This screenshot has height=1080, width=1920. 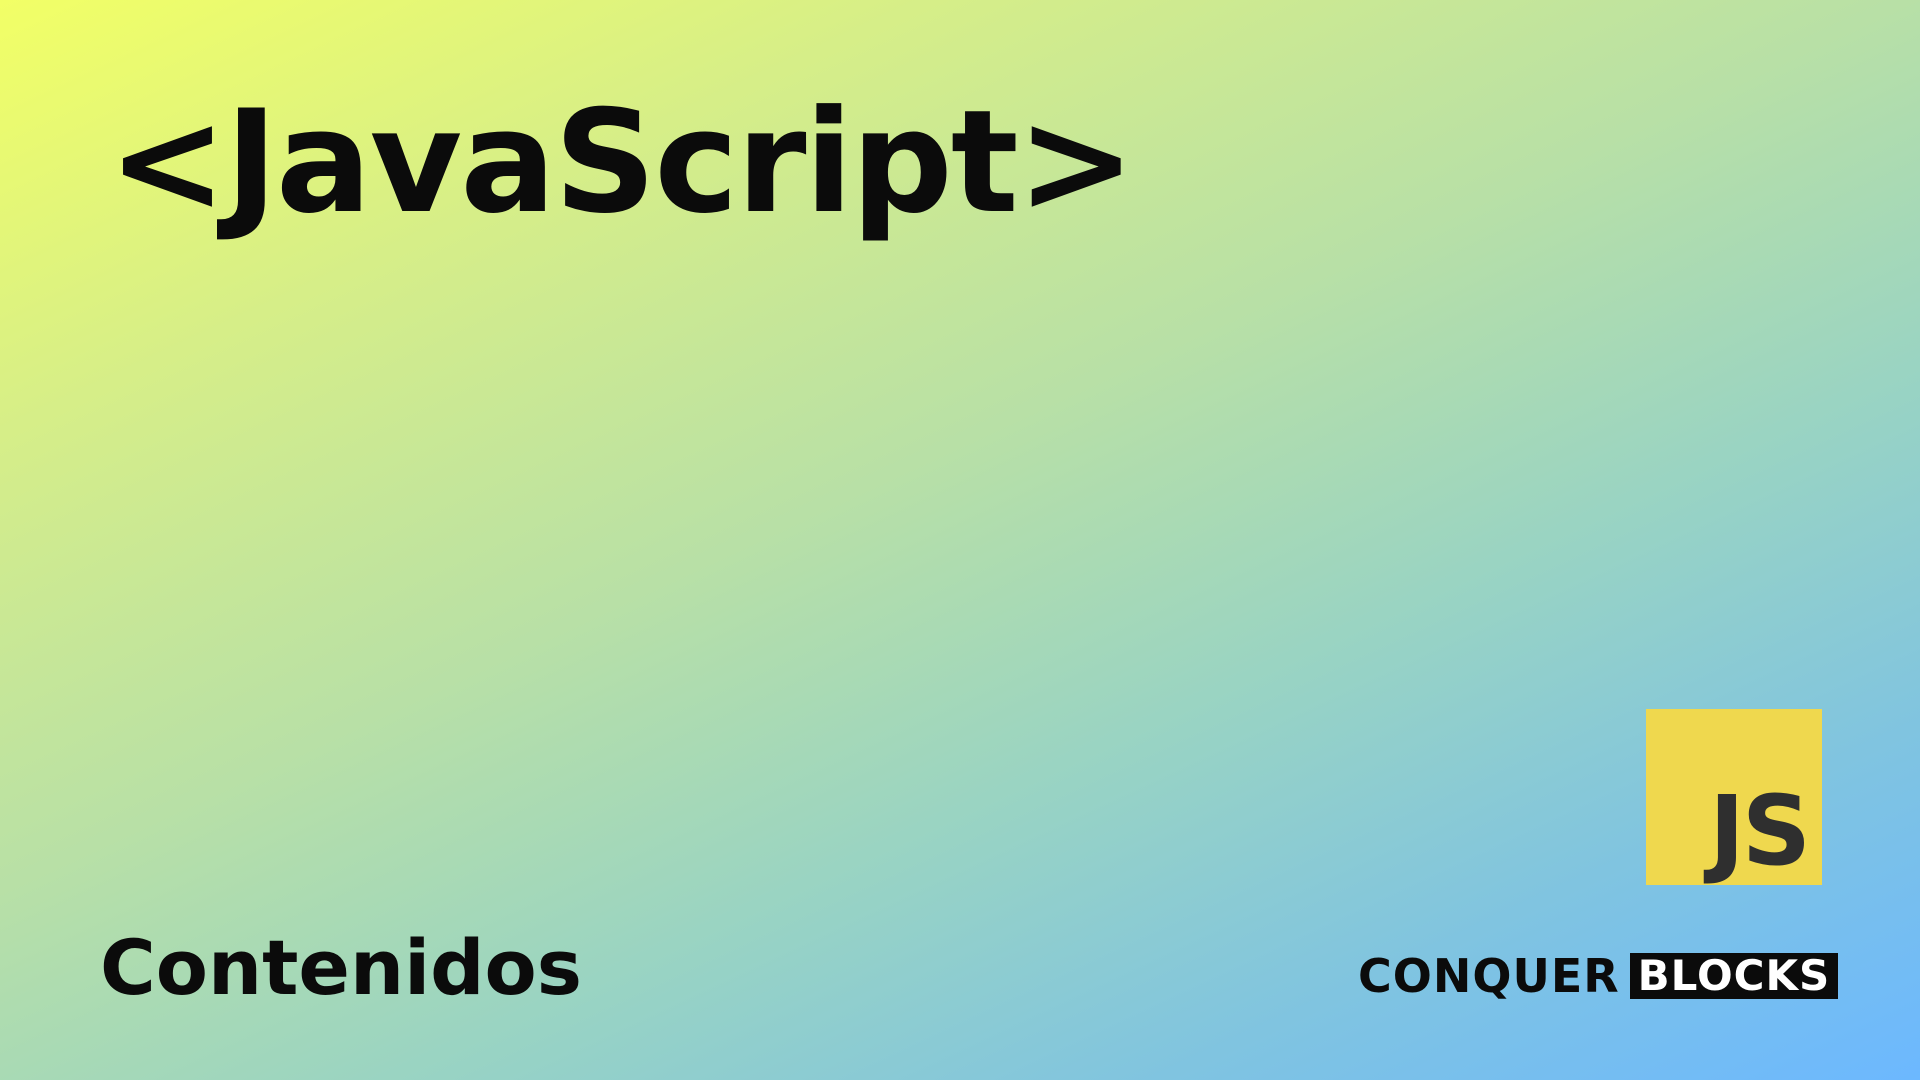 I want to click on title-text: JavaScript, so click(x=621, y=162).